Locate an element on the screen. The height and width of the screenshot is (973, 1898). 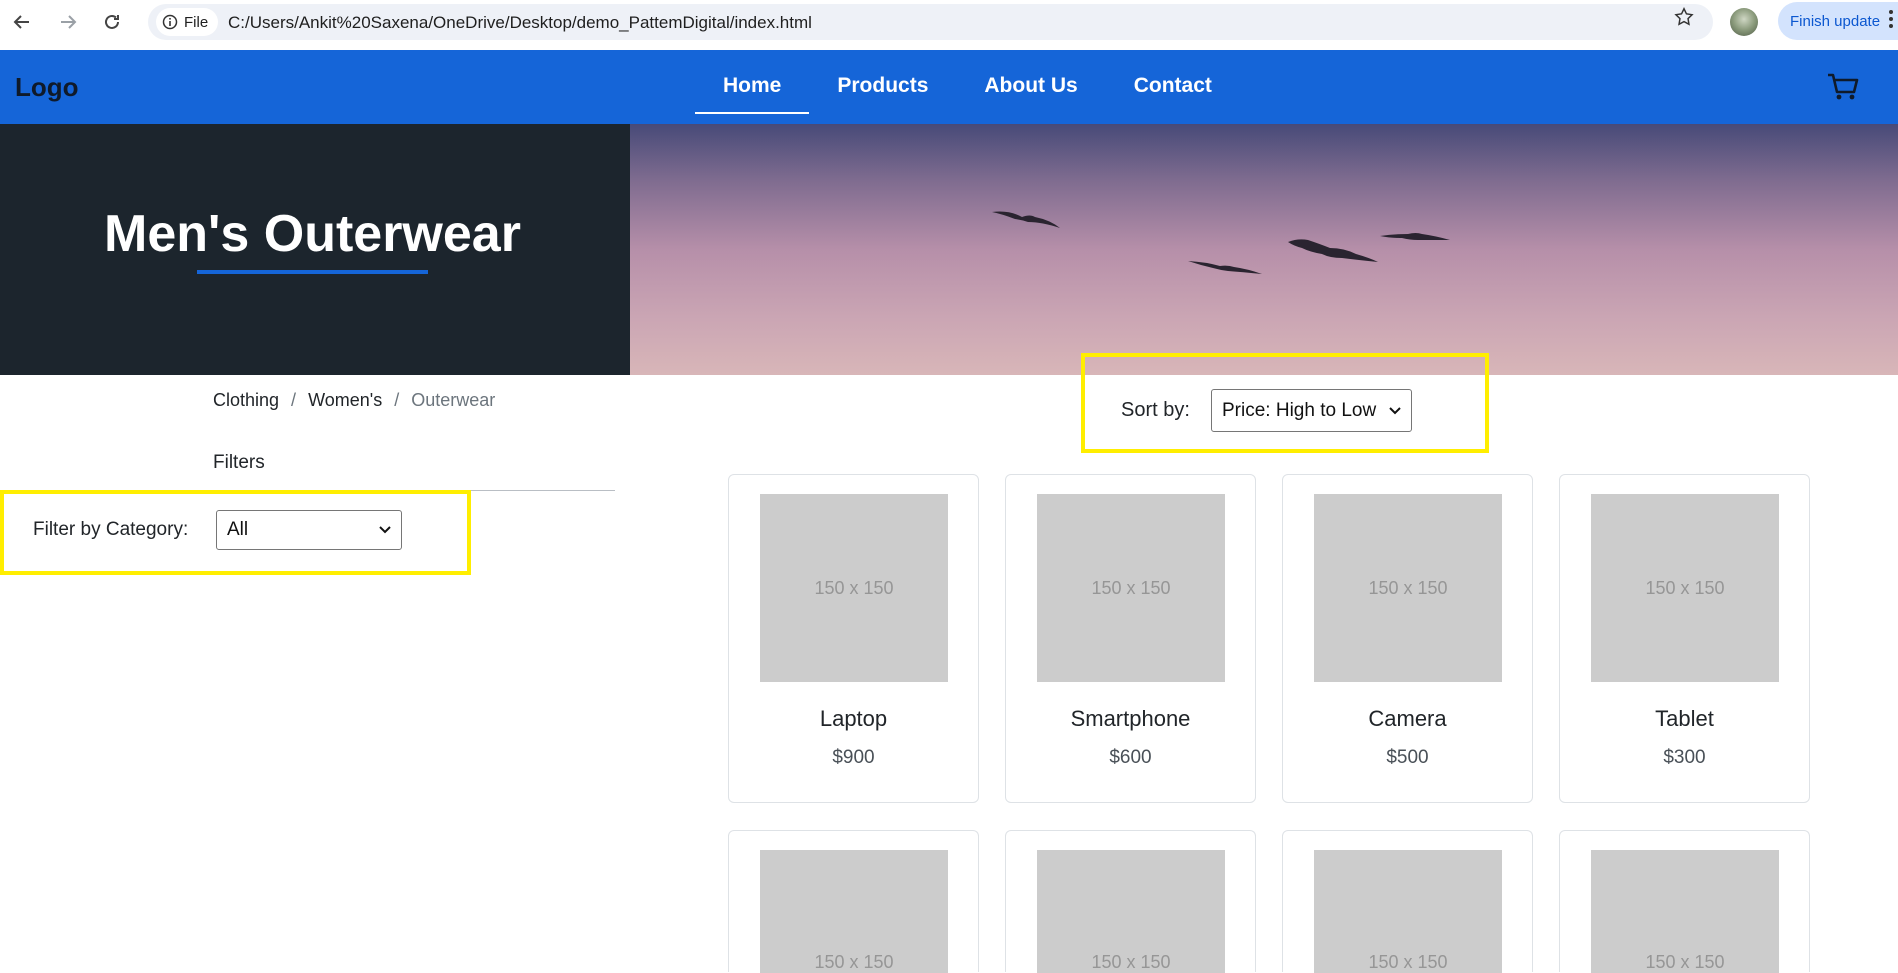
product-name: Laptop is located at coordinates (853, 718).